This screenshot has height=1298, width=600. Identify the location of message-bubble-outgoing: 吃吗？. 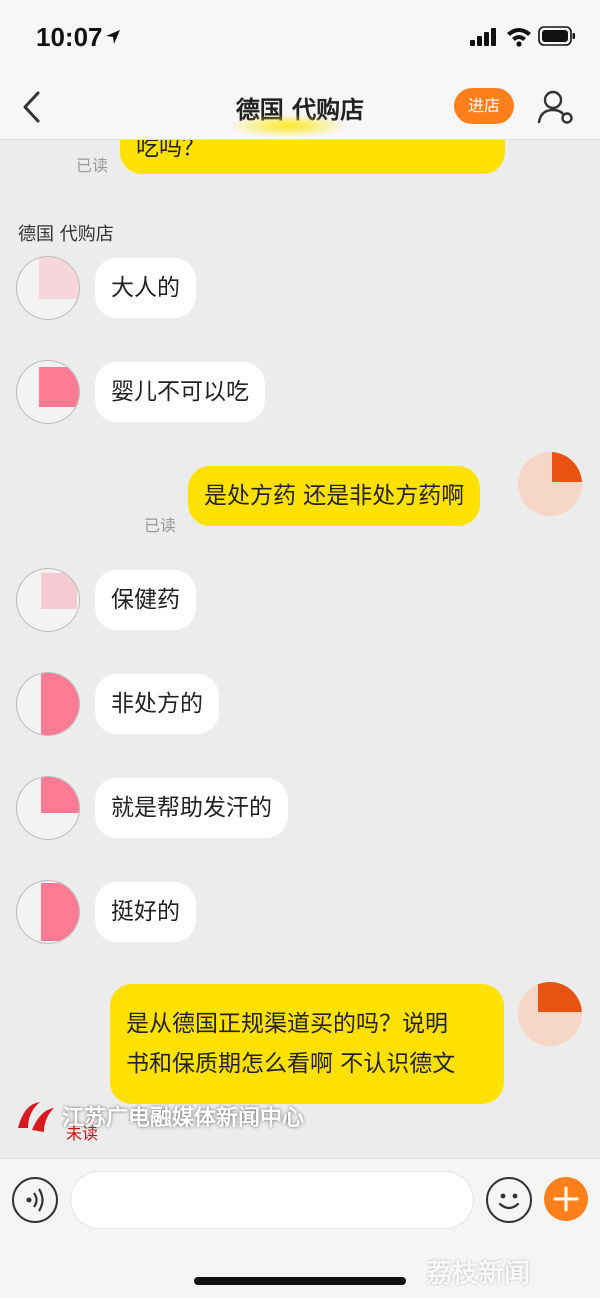
(312, 157).